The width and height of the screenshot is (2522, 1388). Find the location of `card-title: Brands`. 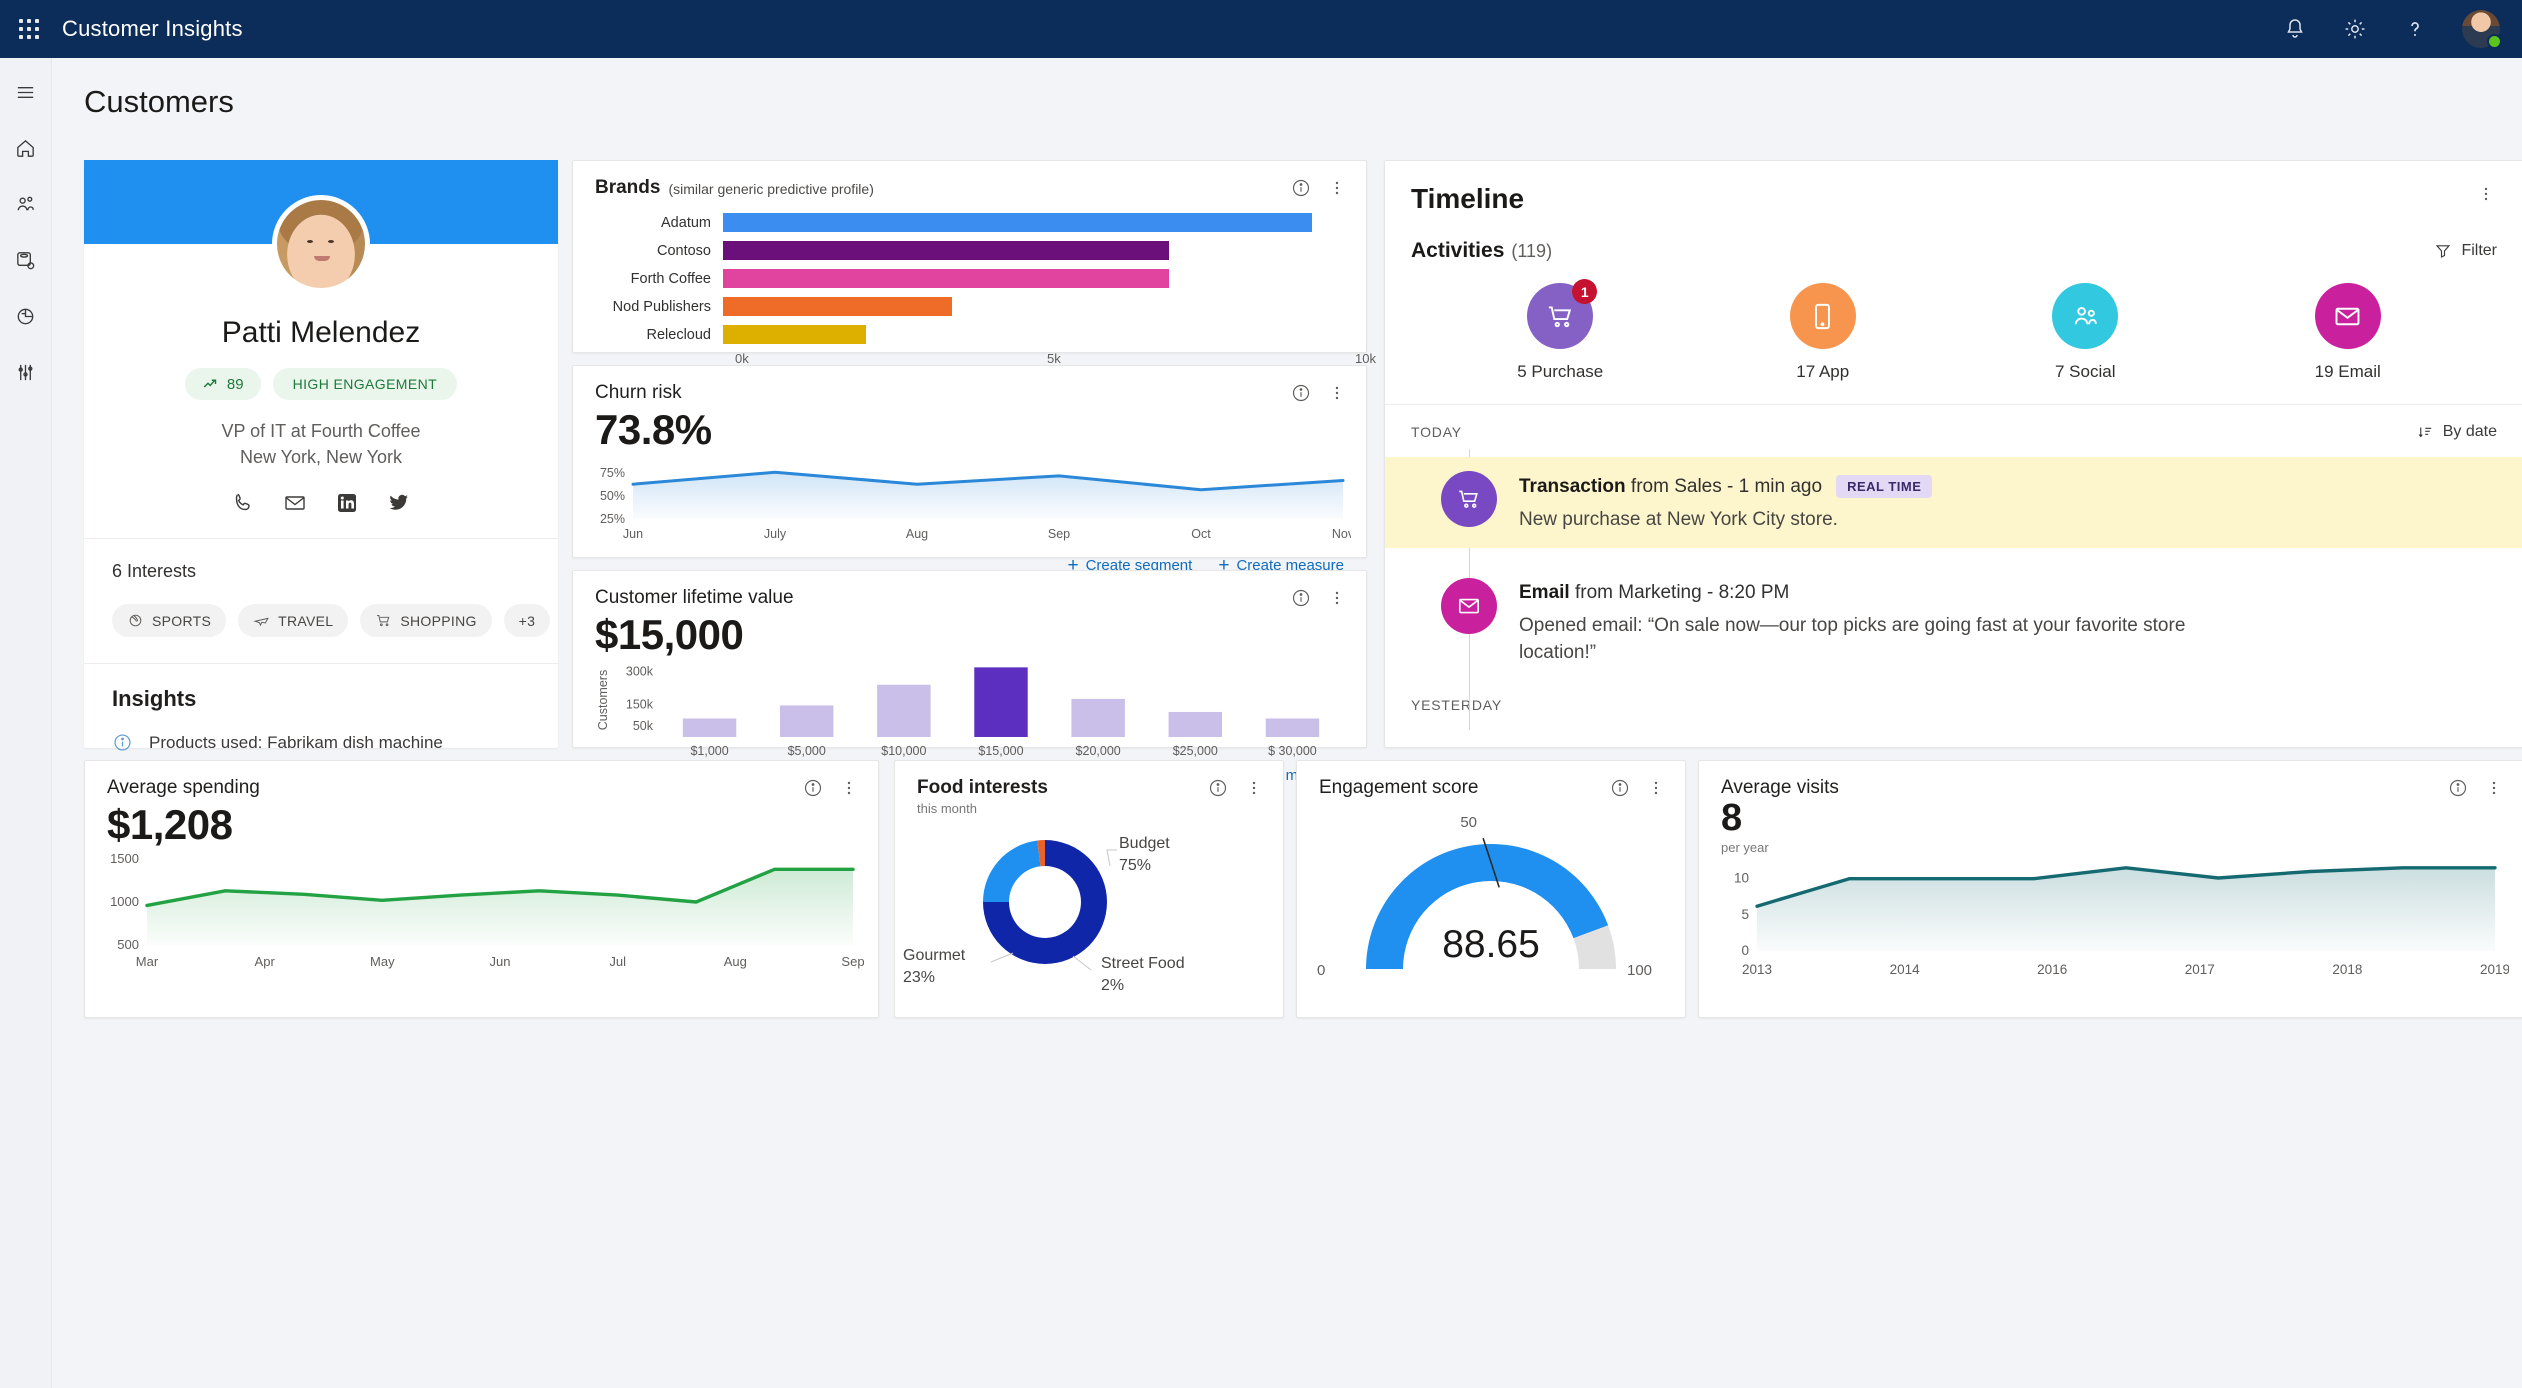

card-title: Brands is located at coordinates (628, 187).